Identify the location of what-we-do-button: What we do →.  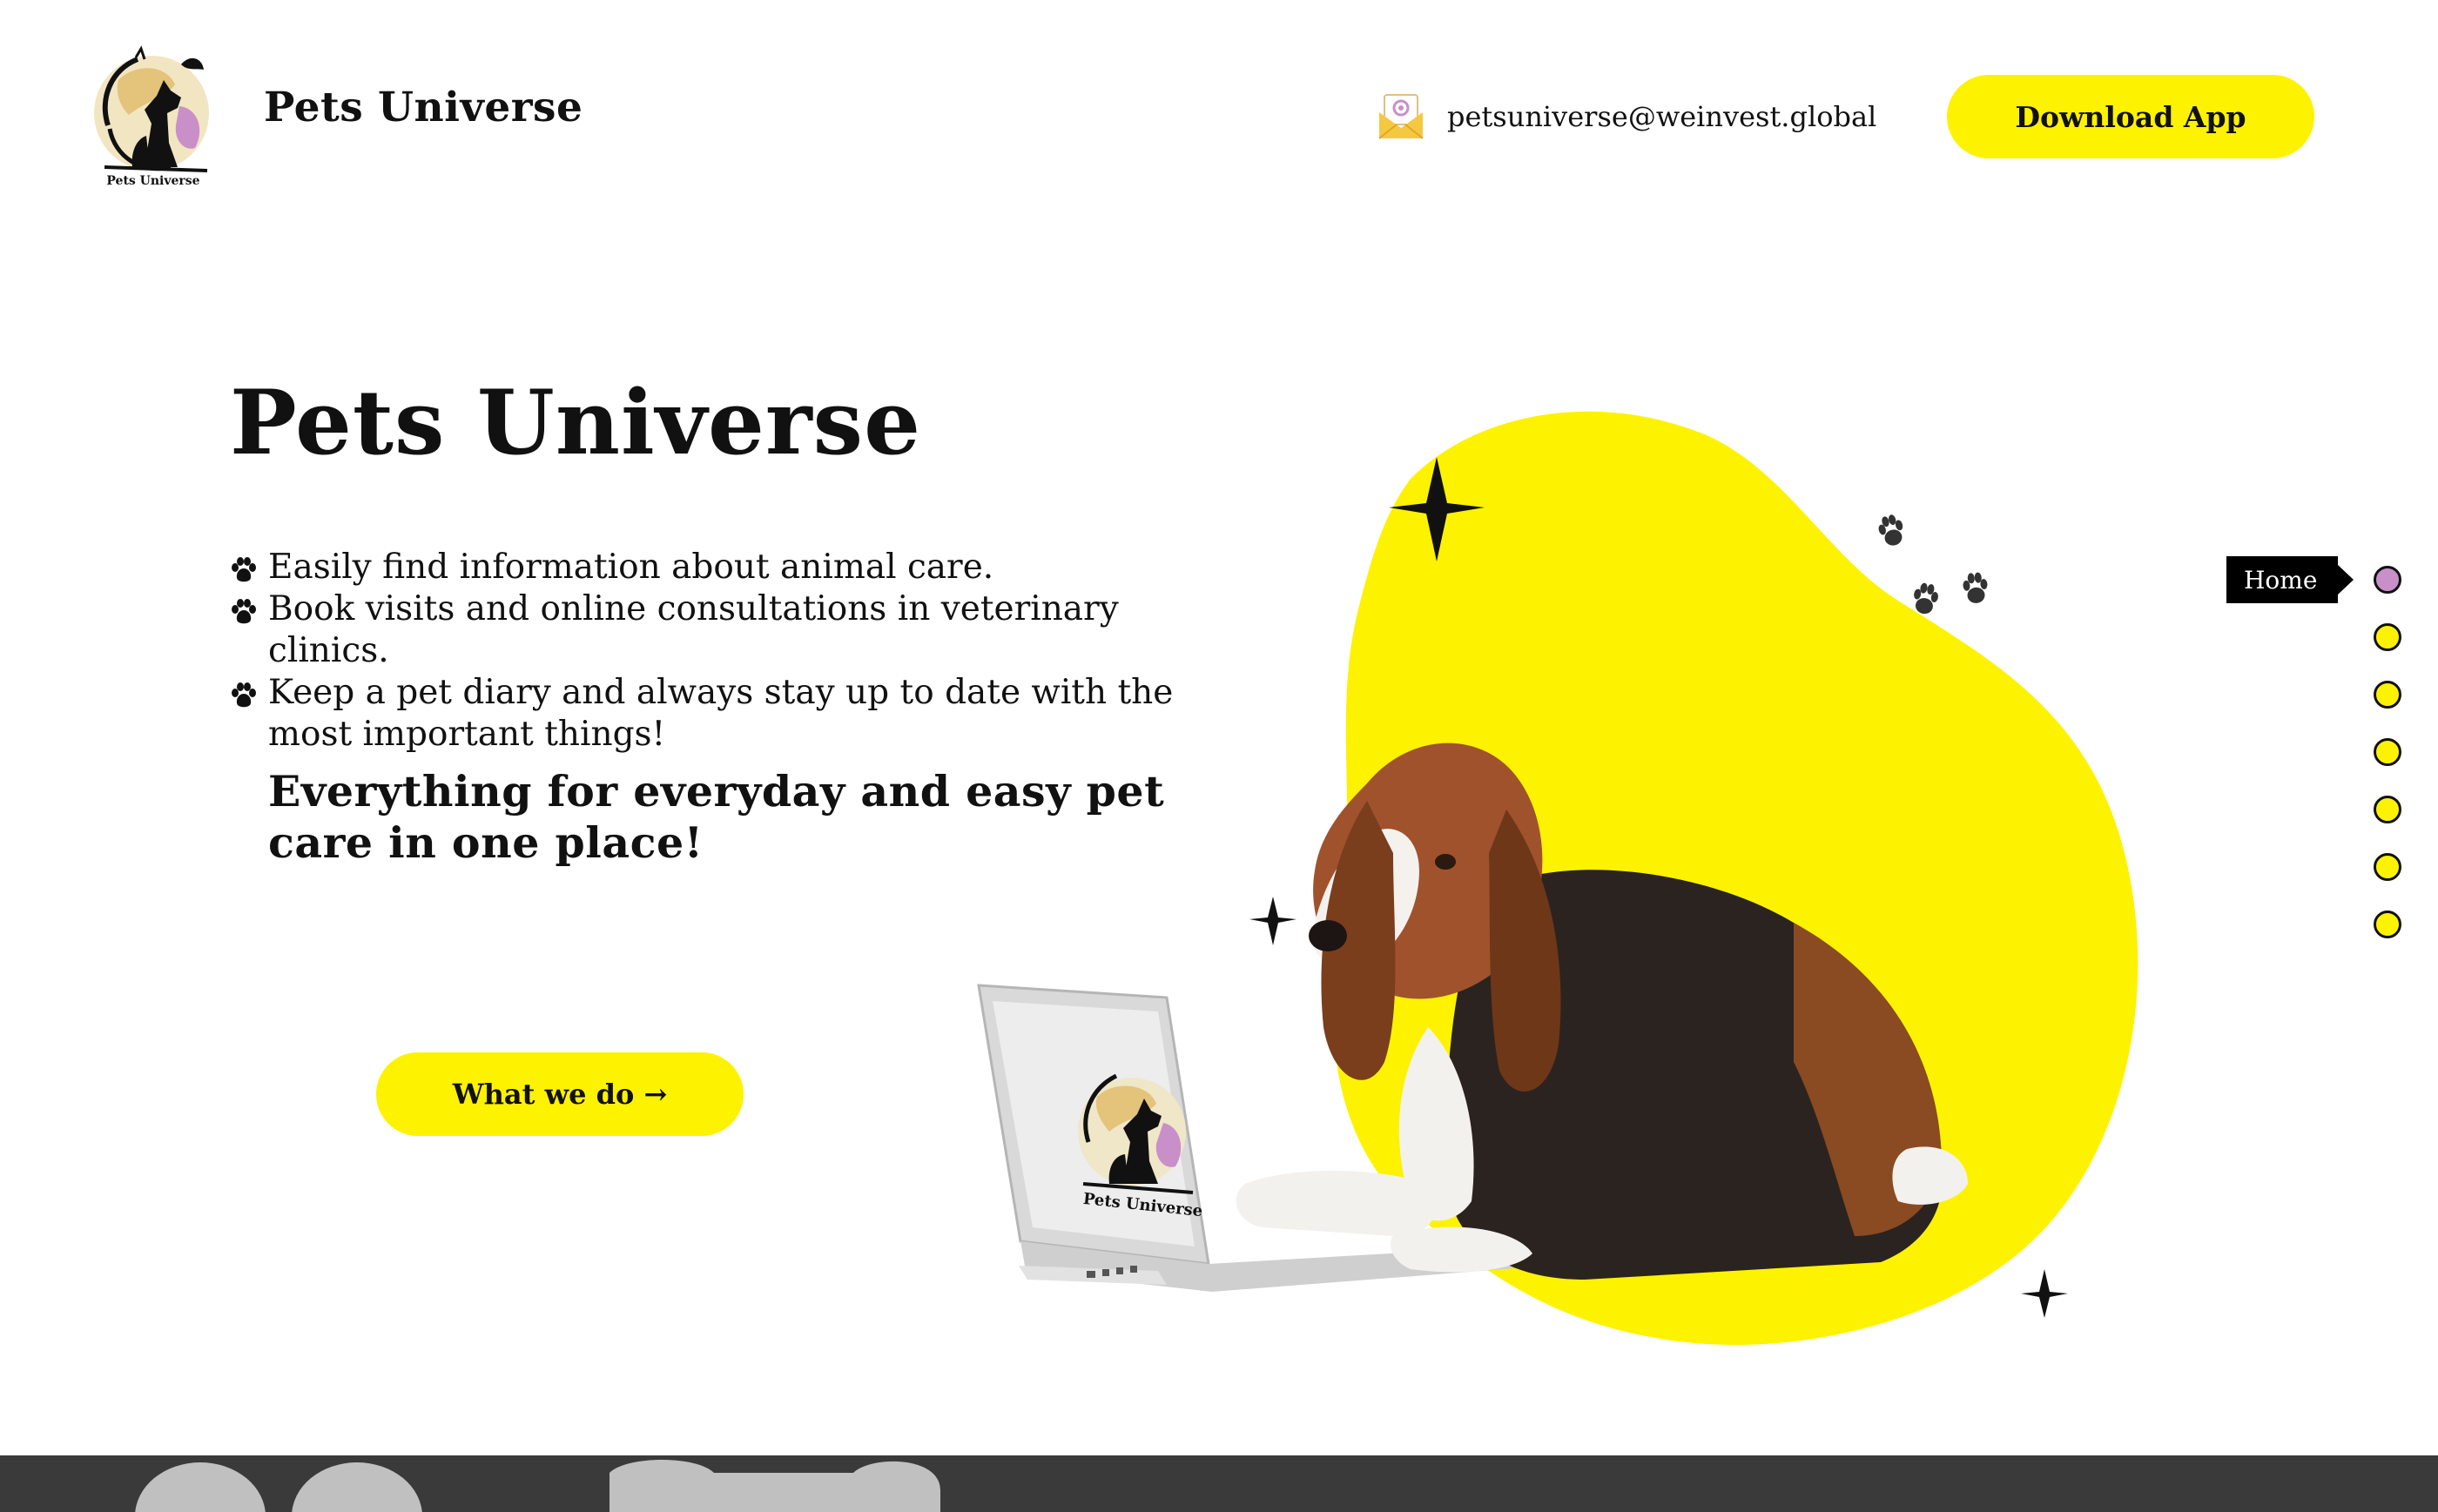
(560, 1094).